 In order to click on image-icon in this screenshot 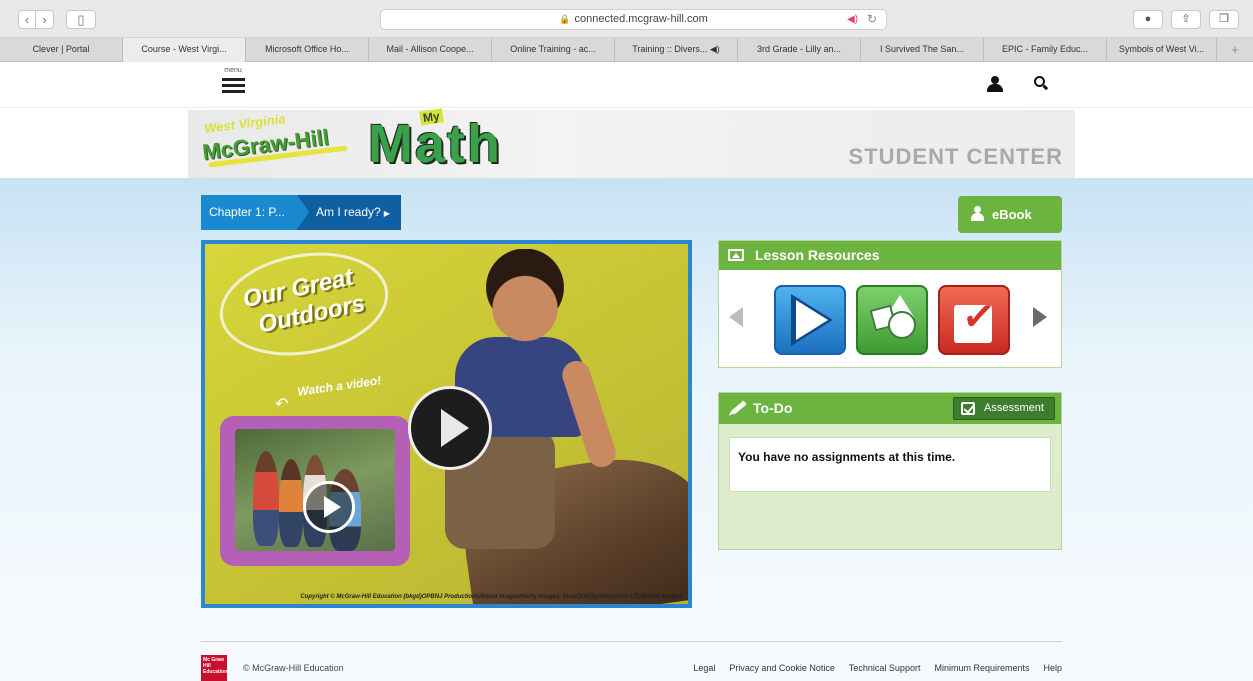, I will do `click(736, 255)`.